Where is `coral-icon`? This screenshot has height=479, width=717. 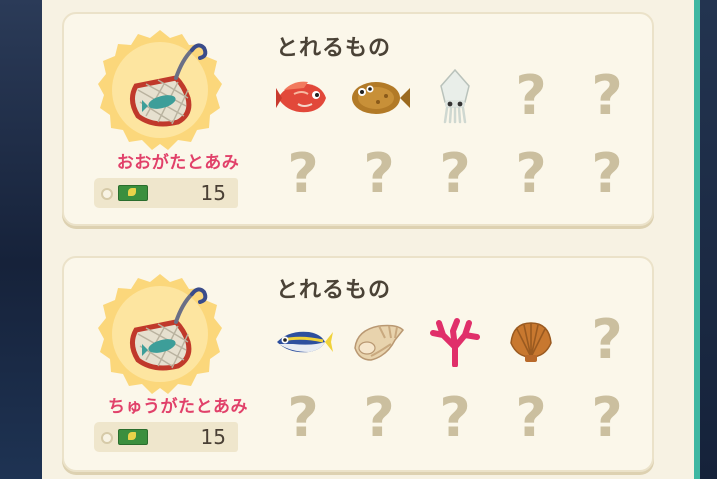 coral-icon is located at coordinates (455, 342).